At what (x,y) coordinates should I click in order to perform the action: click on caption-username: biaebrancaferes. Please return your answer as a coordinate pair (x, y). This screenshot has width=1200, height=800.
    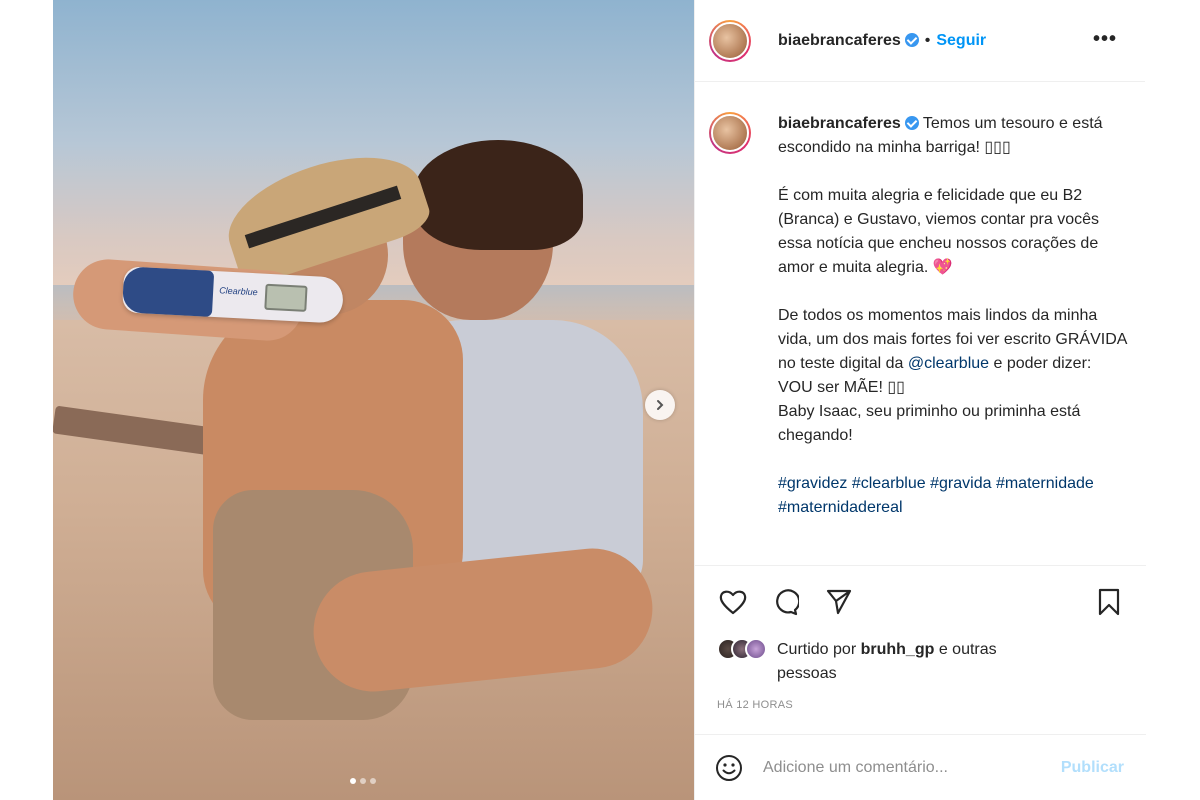
    Looking at the image, I should click on (839, 123).